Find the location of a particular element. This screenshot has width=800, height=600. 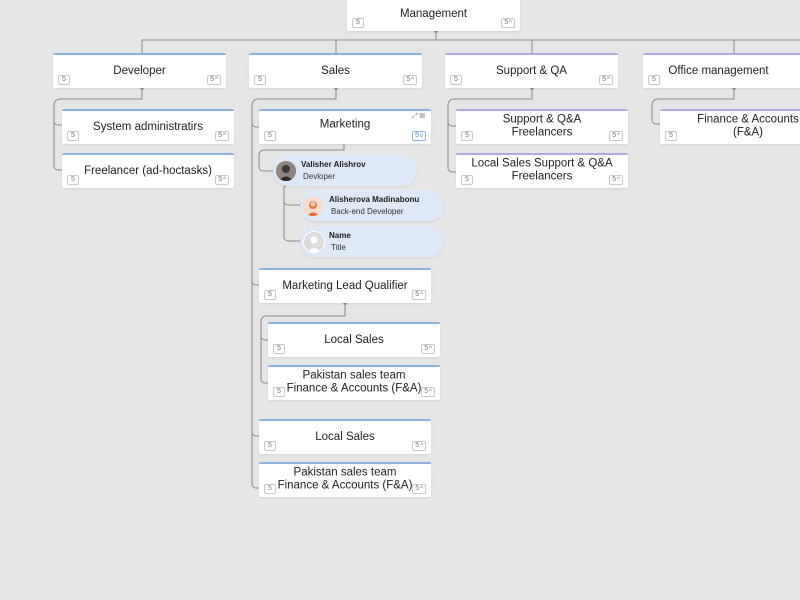

node-support-qa-freelancers: Support & Q&A Freelancers 5 5 ^ is located at coordinates (542, 126).